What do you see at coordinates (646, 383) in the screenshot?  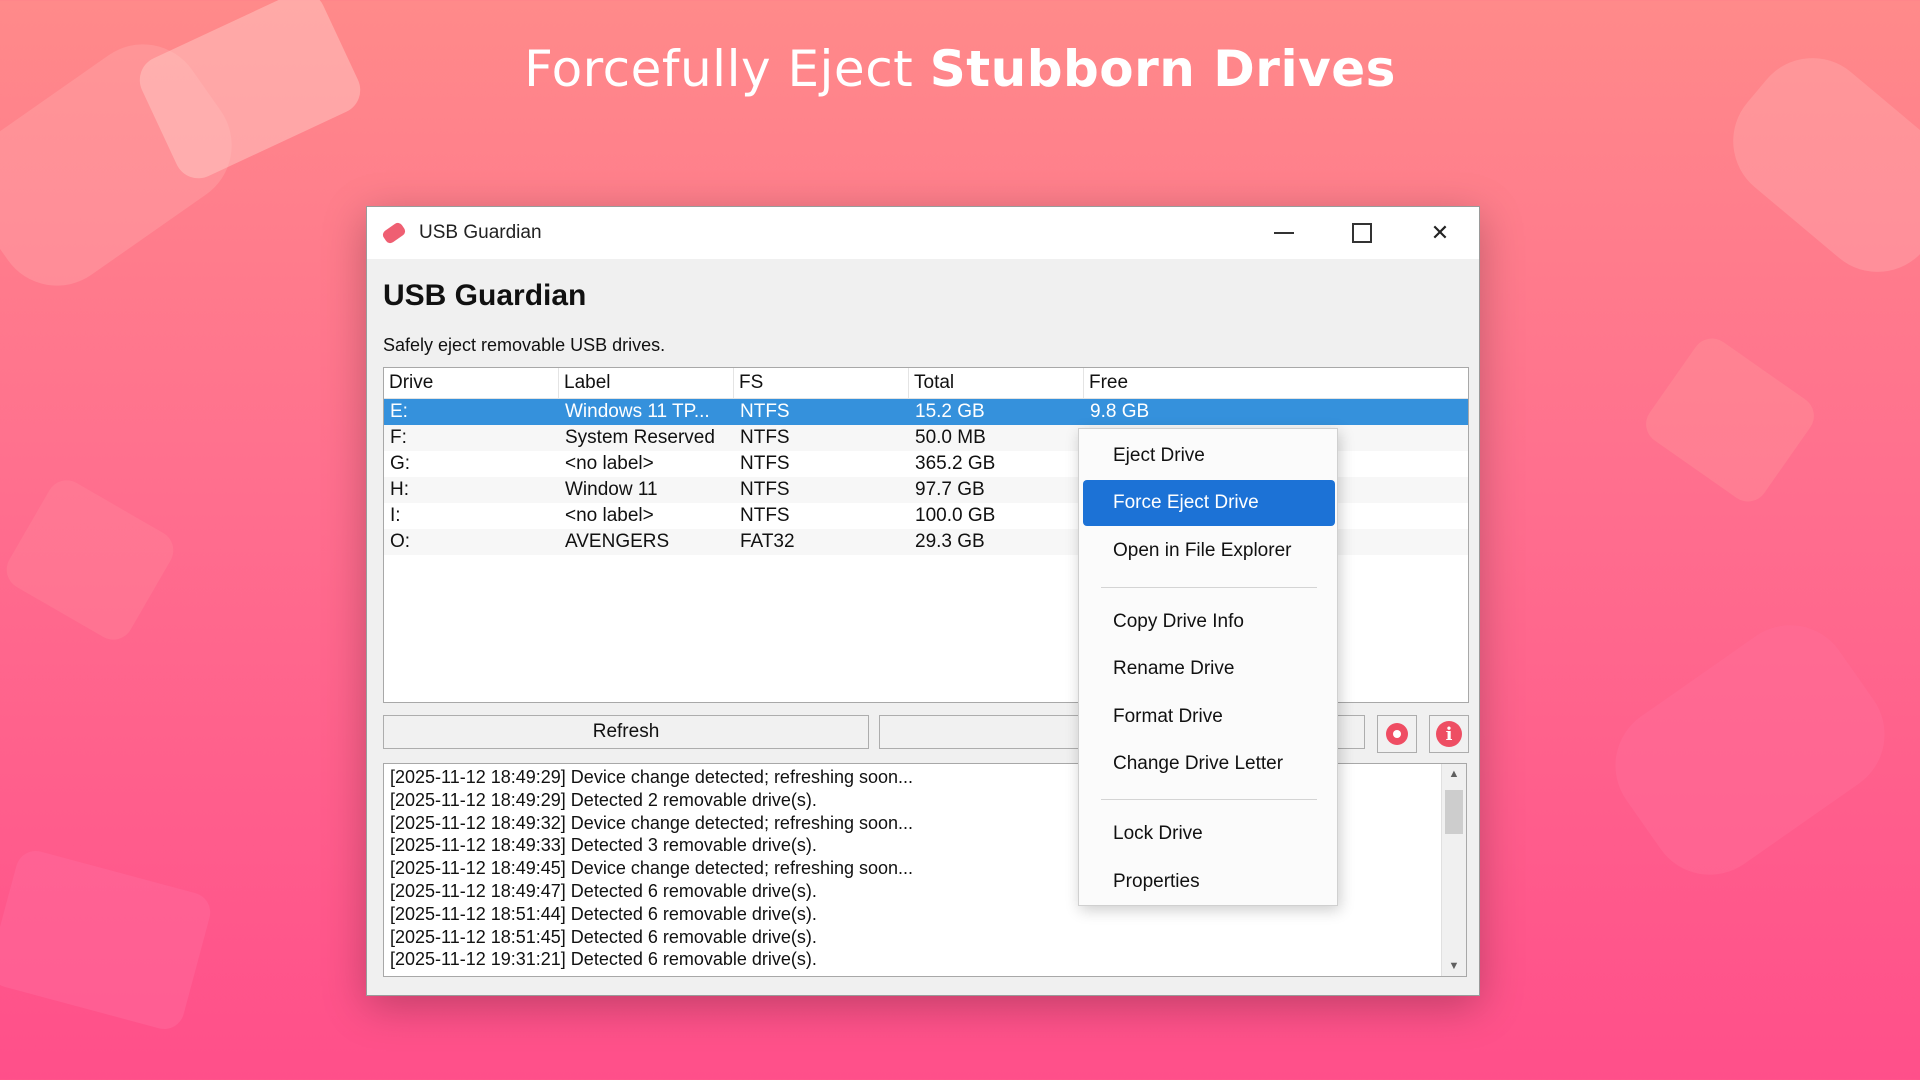 I see `column-header-label: Label` at bounding box center [646, 383].